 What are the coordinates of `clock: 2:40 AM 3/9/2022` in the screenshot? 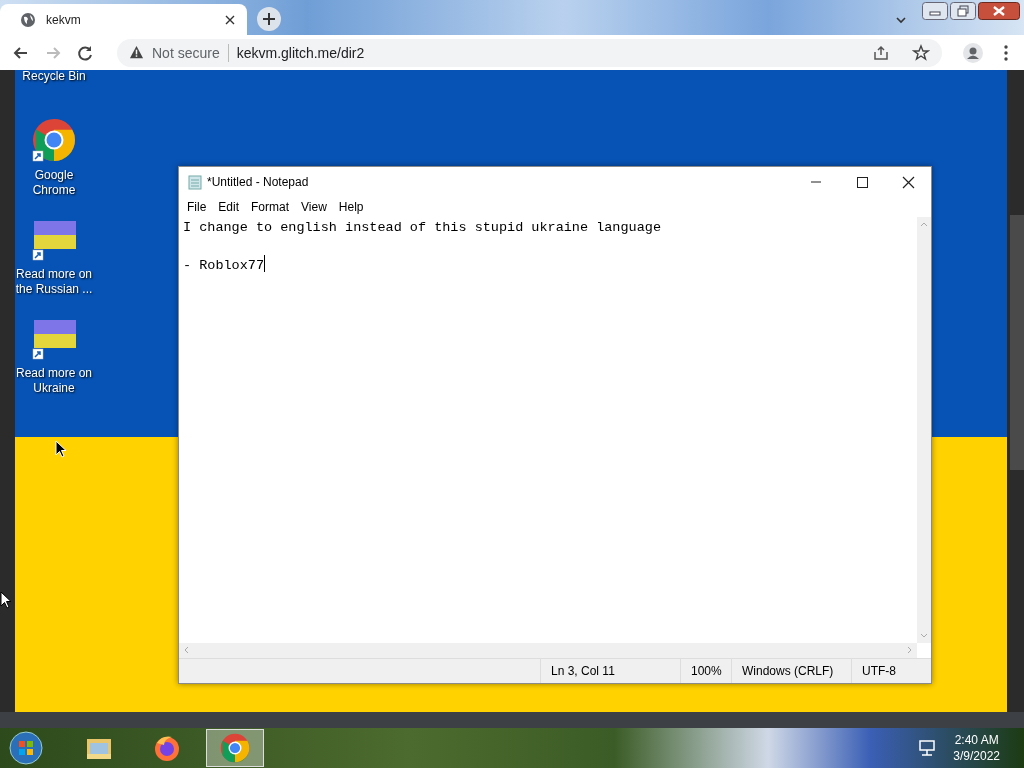 It's located at (988, 748).